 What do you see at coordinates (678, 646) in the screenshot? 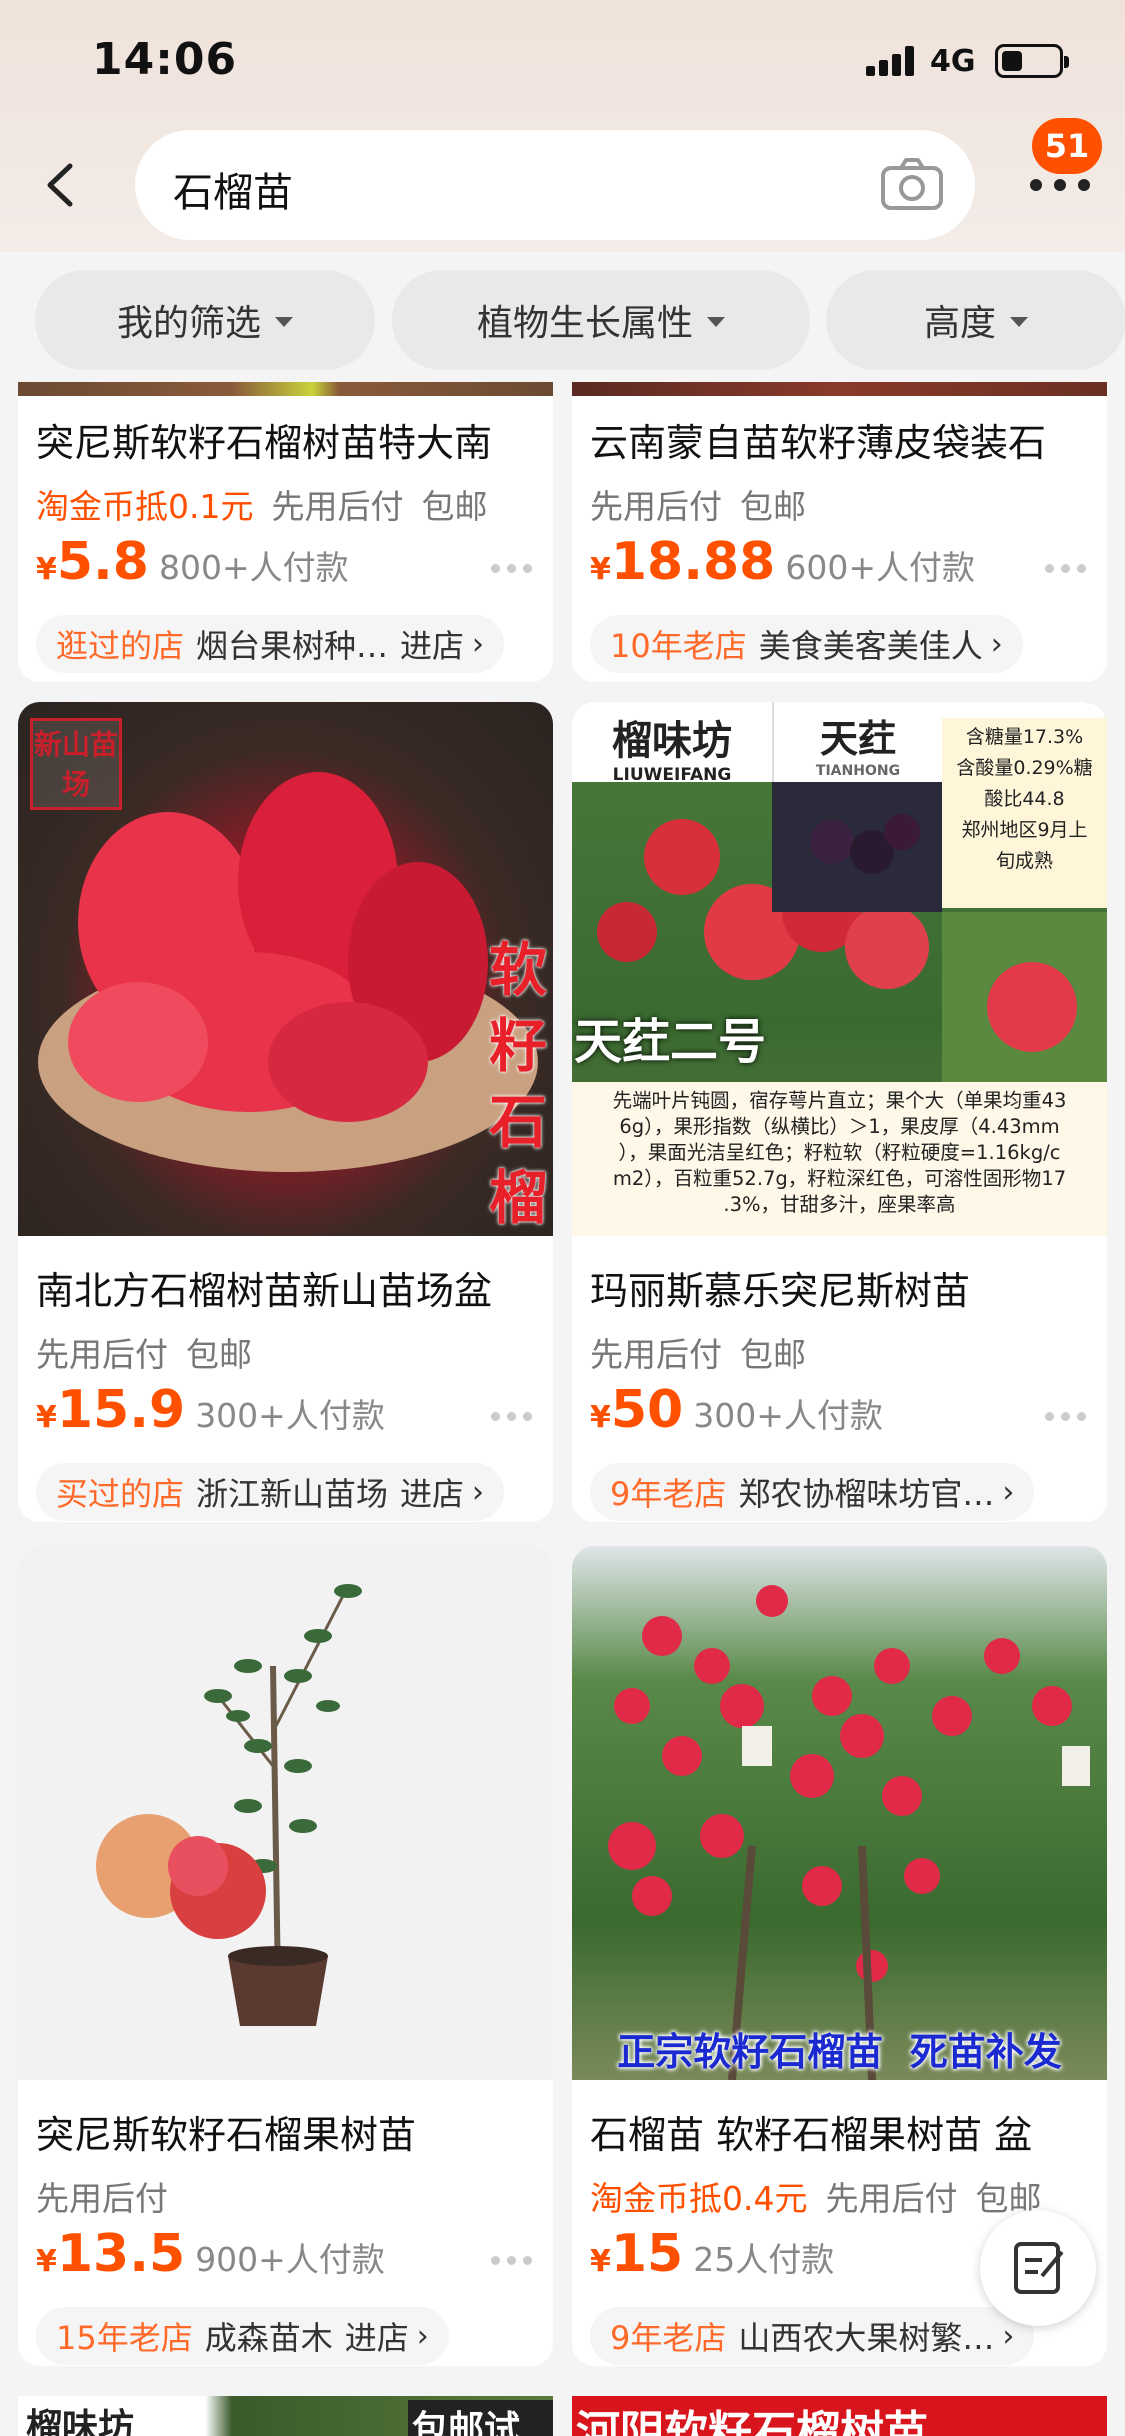
I see `shop-label: 10年老店` at bounding box center [678, 646].